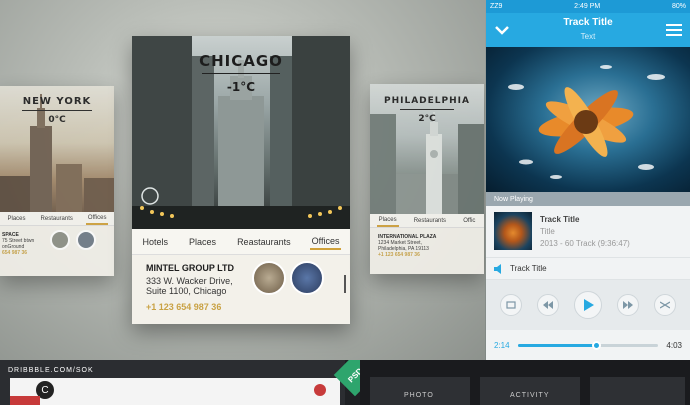 Image resolution: width=690 pixels, height=405 pixels. I want to click on progress-knob, so click(597, 345).